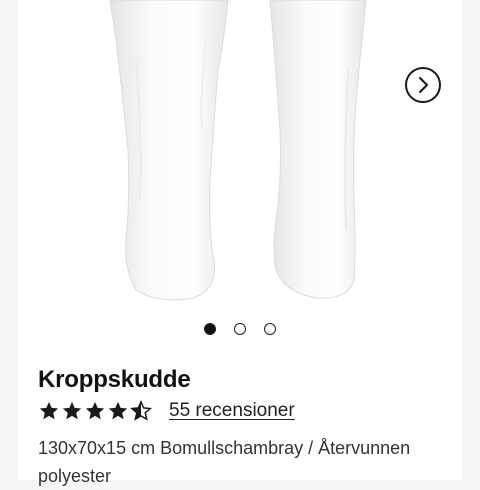  Describe the element at coordinates (232, 411) in the screenshot. I see `reviews-link: 55 recensioner` at that location.